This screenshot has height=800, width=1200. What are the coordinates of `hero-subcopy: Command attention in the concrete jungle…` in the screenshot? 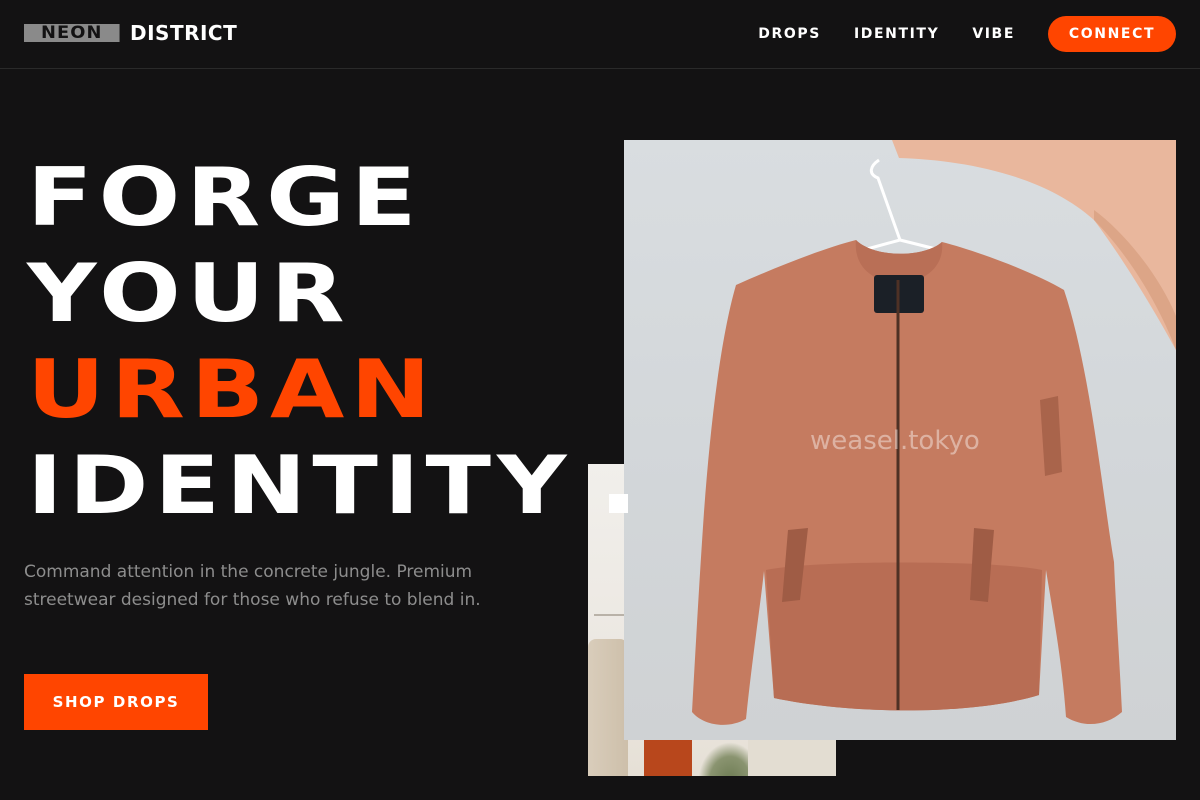 It's located at (252, 586).